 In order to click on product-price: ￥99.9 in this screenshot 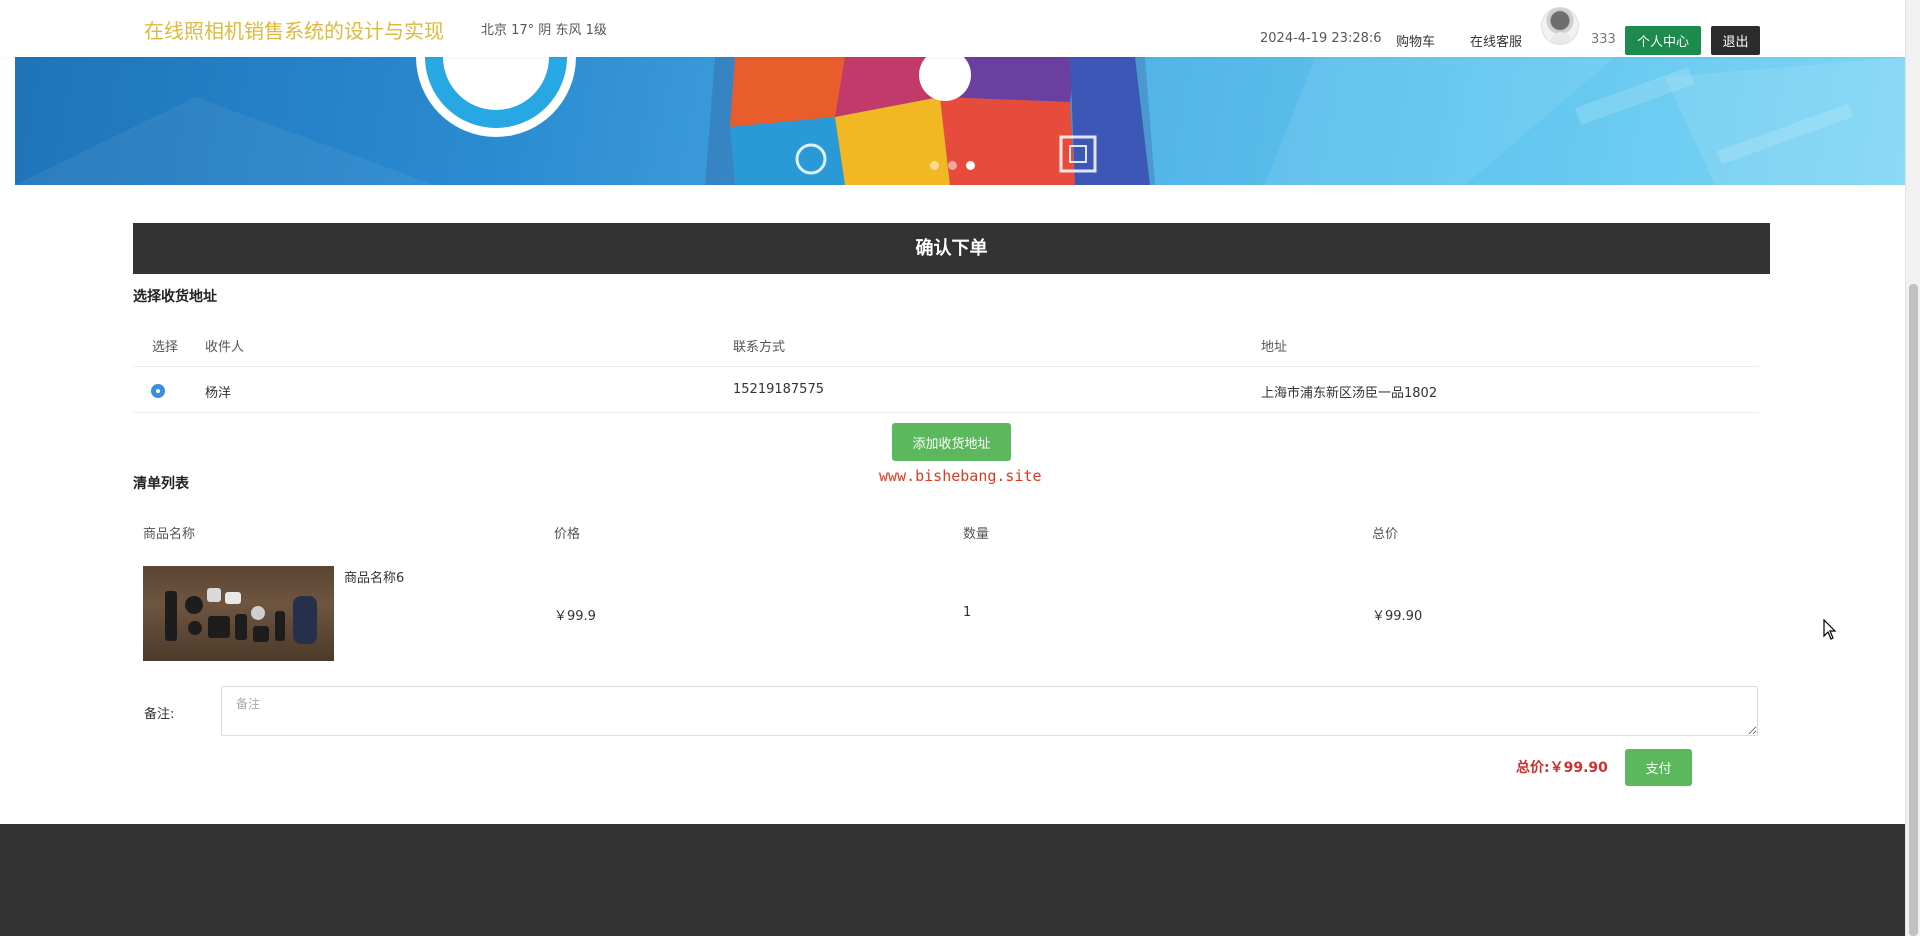, I will do `click(575, 616)`.